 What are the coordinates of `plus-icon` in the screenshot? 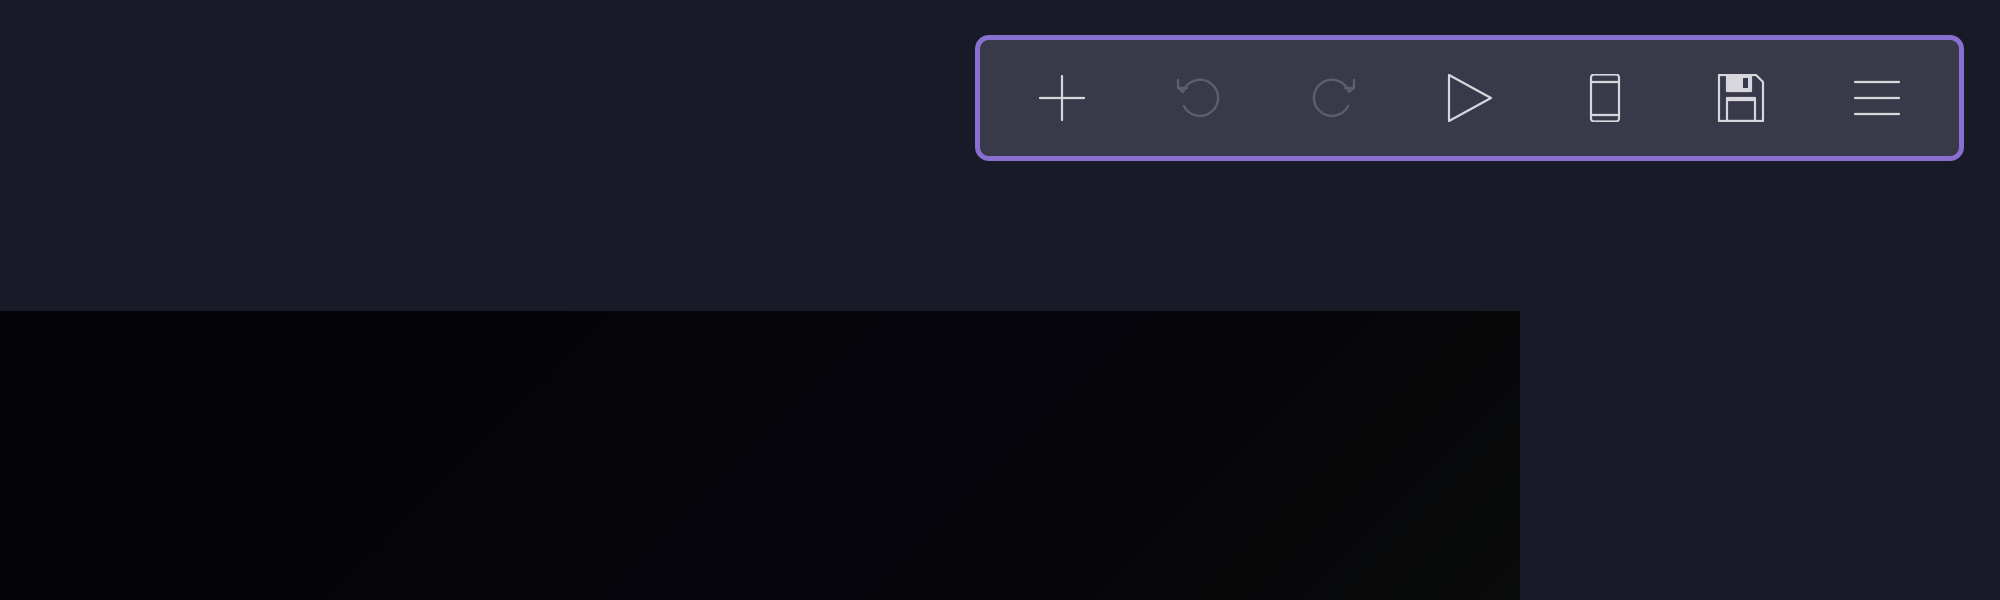 It's located at (1062, 98).